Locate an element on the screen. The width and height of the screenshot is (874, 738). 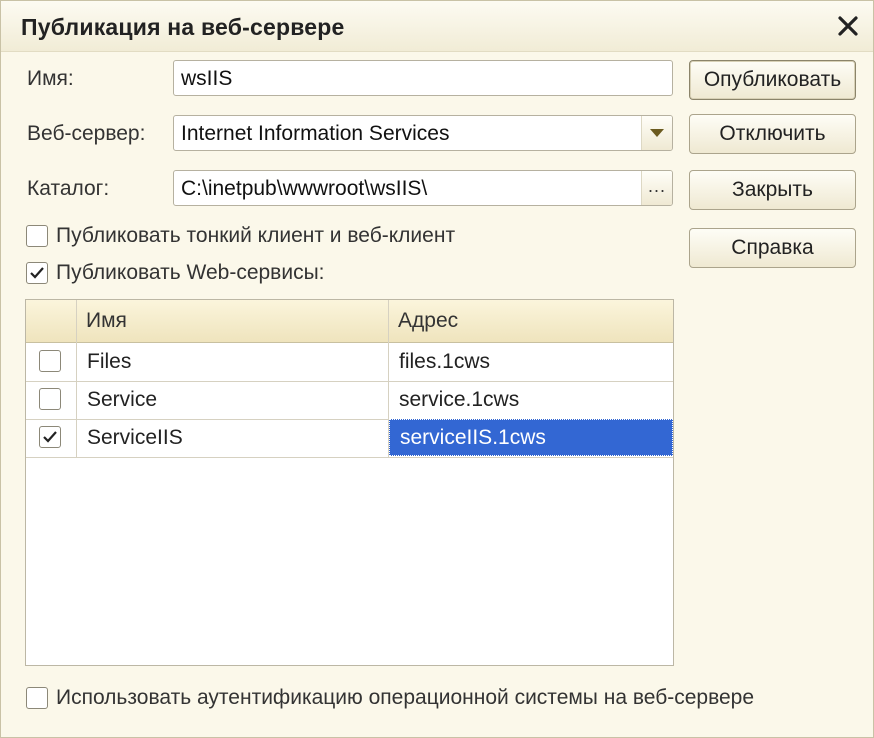
web-server-select: Internet Information Services is located at coordinates (423, 133).